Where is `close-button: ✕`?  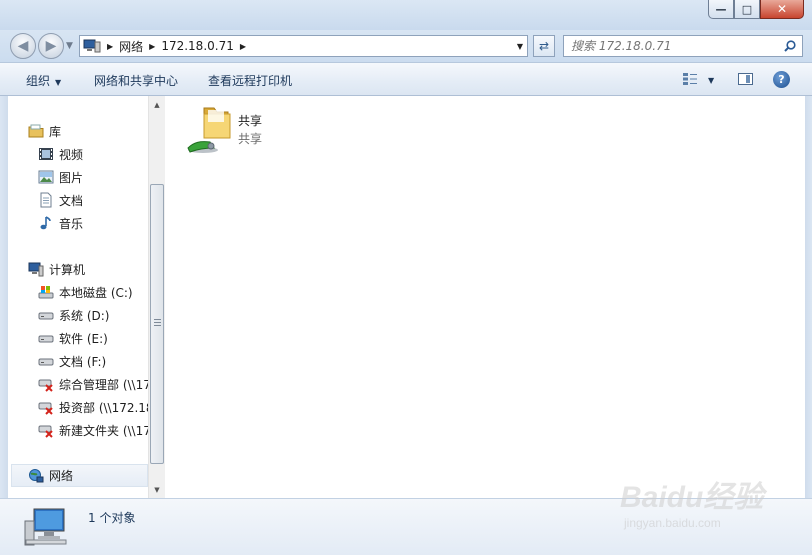 close-button: ✕ is located at coordinates (782, 9).